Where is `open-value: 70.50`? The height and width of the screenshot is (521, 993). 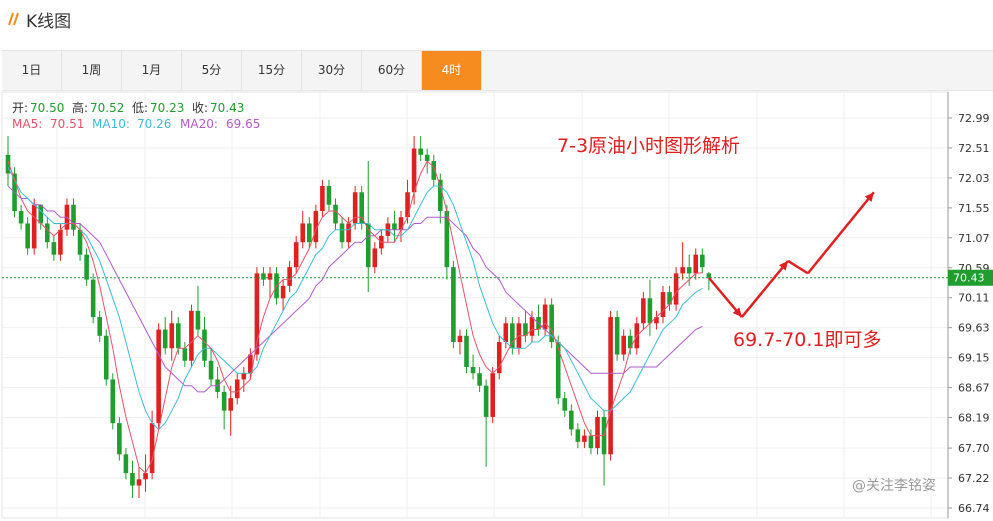 open-value: 70.50 is located at coordinates (47, 108).